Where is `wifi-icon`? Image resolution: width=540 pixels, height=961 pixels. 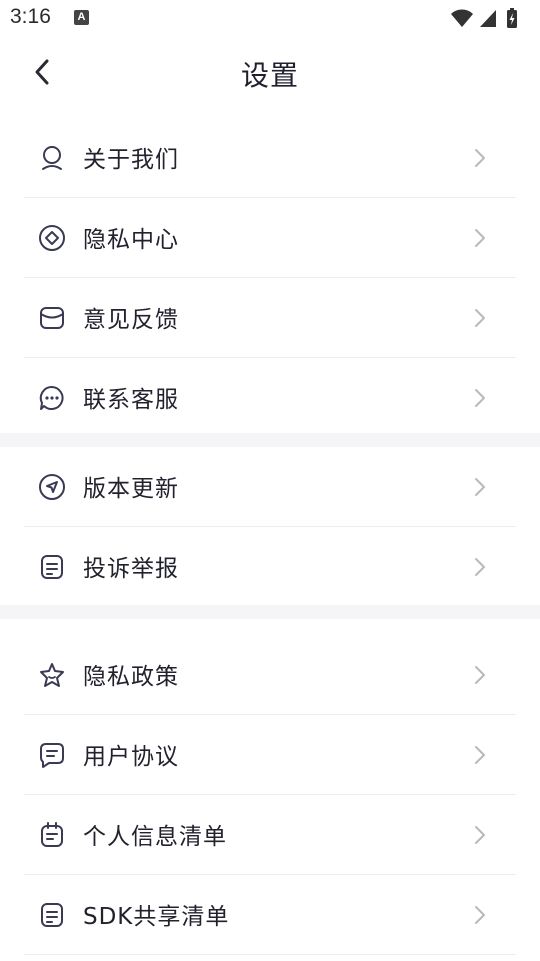 wifi-icon is located at coordinates (462, 18).